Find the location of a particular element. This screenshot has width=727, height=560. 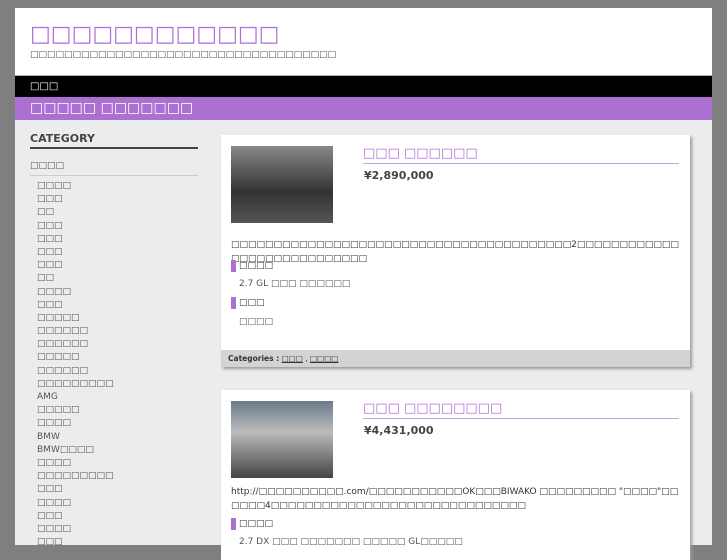

nav-bar: □□□ is located at coordinates (363, 86).